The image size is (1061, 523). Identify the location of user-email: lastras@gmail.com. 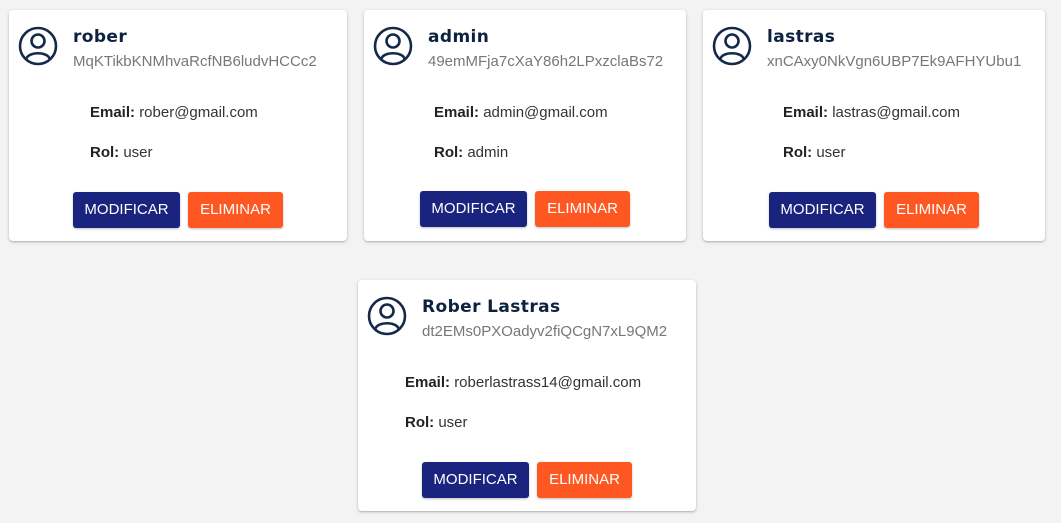
(896, 112).